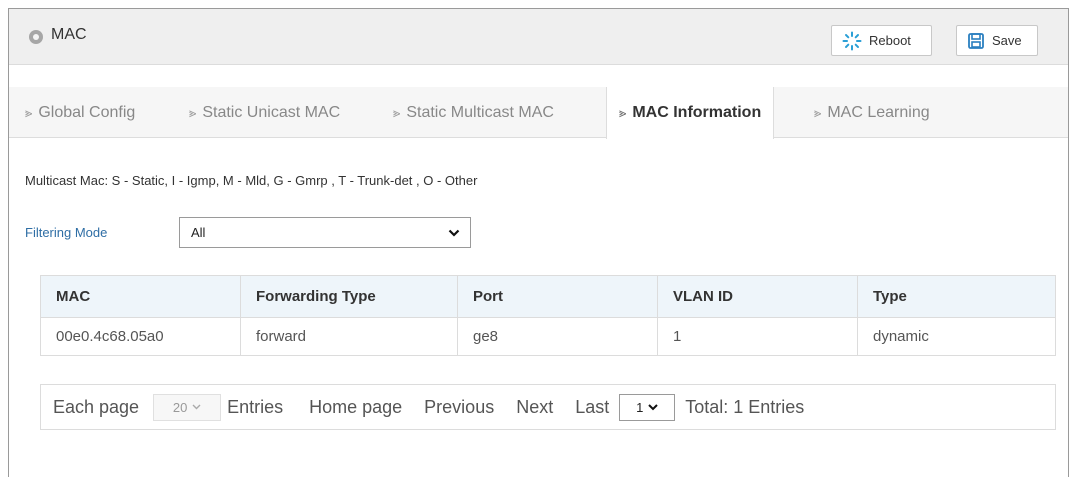 This screenshot has width=1073, height=477. I want to click on next-page-link: Next, so click(534, 407).